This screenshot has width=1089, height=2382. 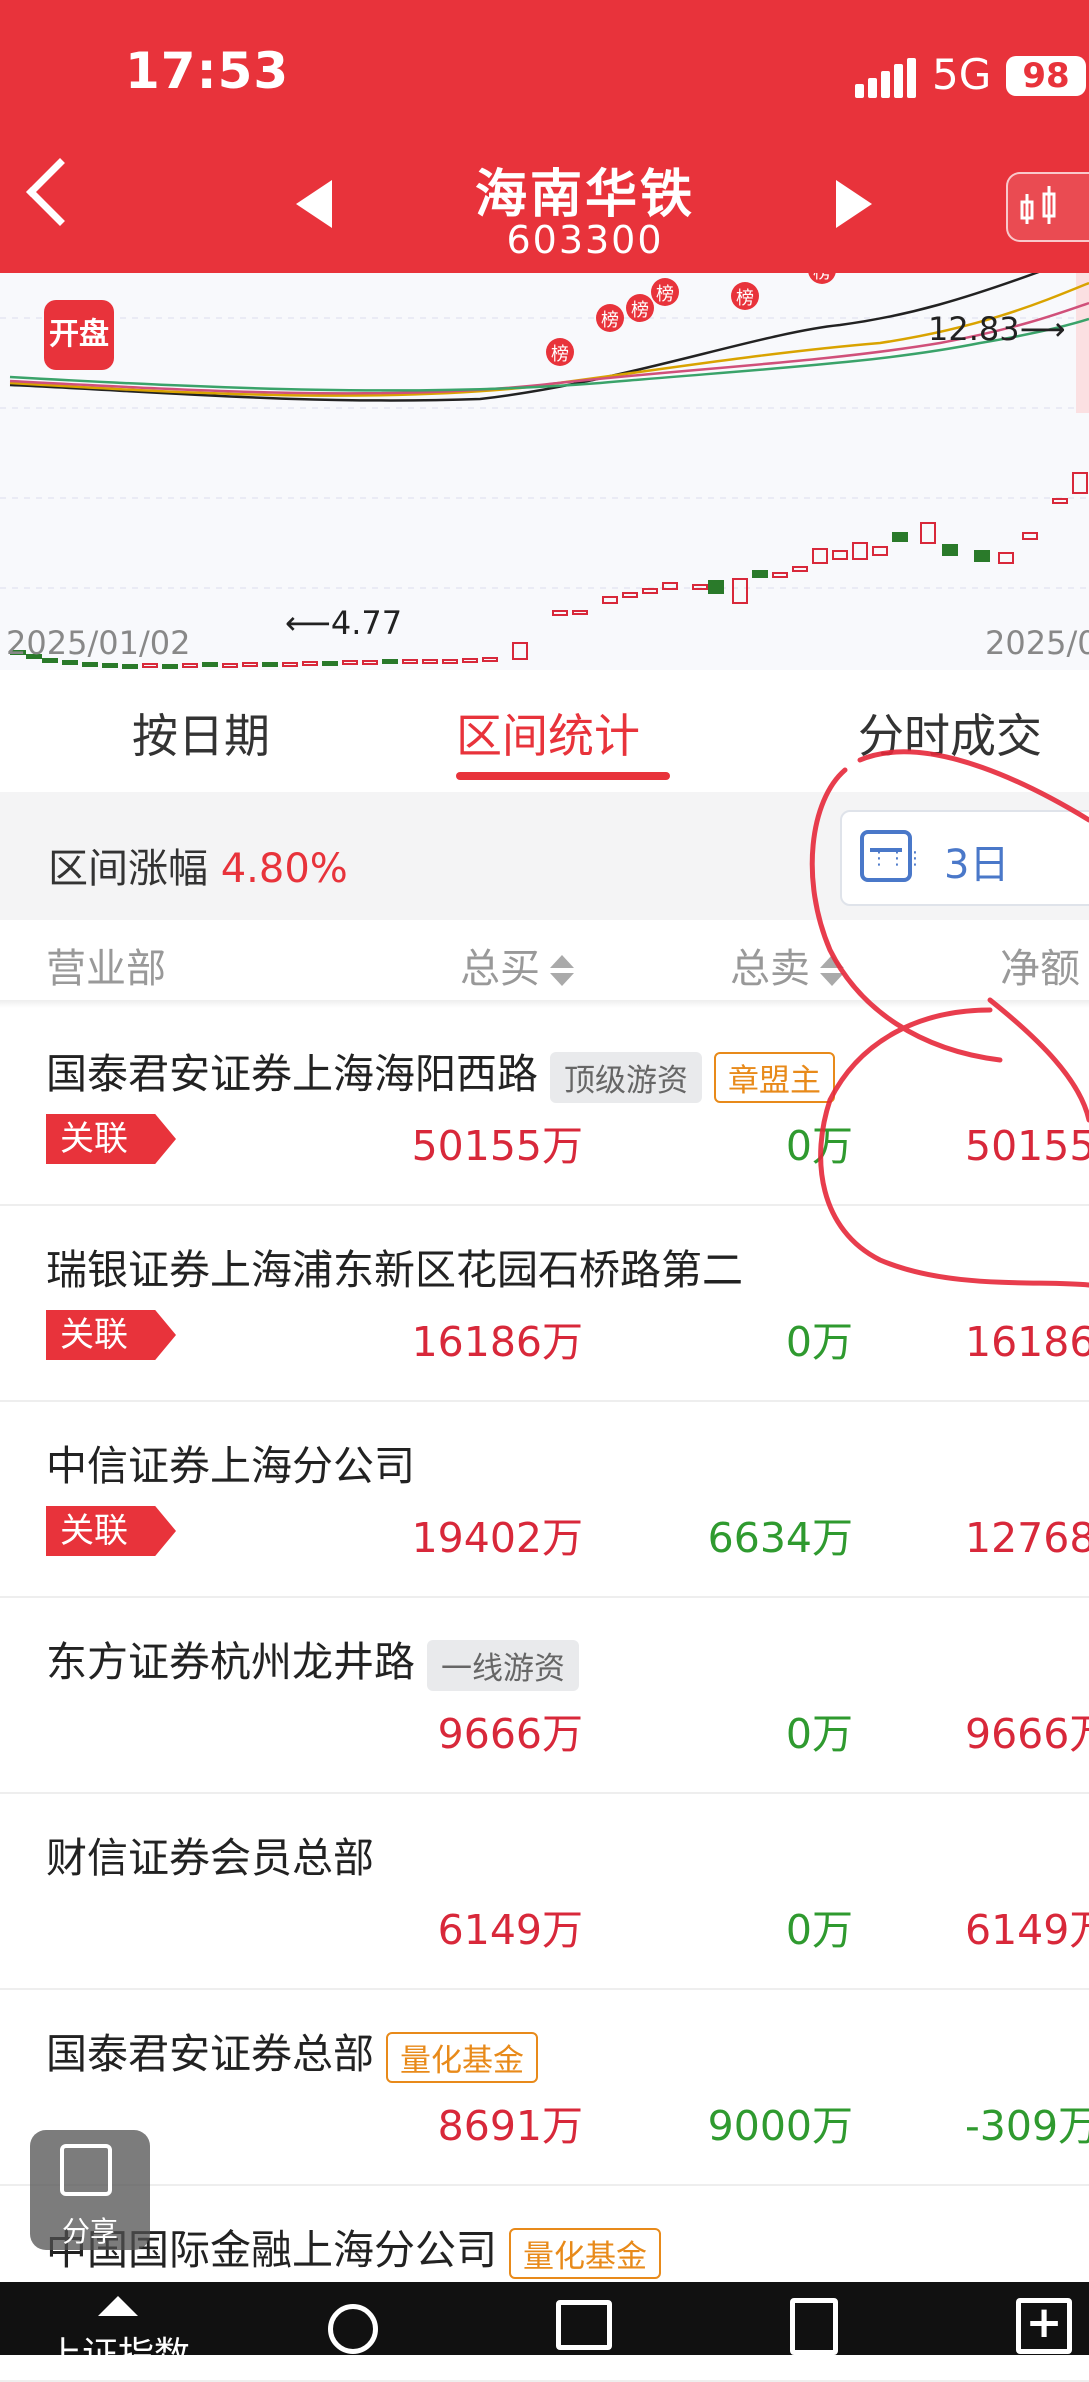 I want to click on signal-icon, so click(x=885, y=78).